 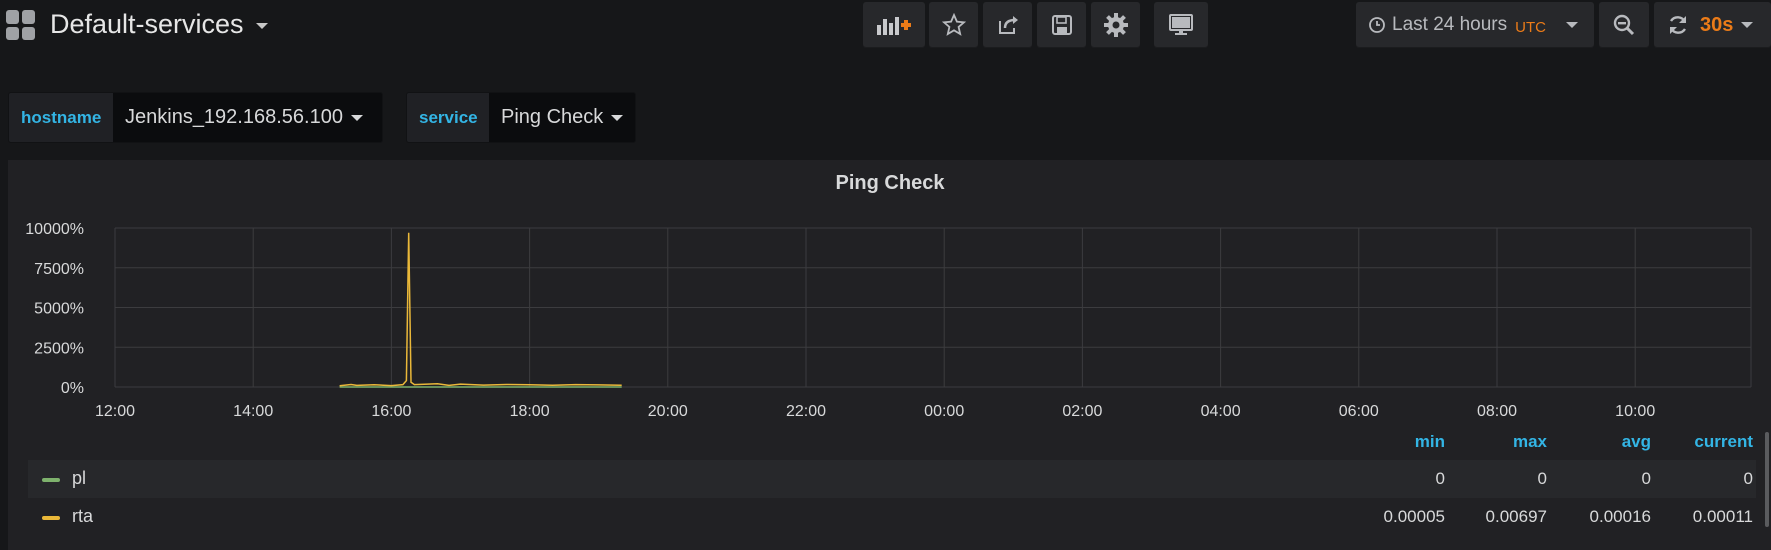 What do you see at coordinates (1377, 25) in the screenshot?
I see `clock-icon` at bounding box center [1377, 25].